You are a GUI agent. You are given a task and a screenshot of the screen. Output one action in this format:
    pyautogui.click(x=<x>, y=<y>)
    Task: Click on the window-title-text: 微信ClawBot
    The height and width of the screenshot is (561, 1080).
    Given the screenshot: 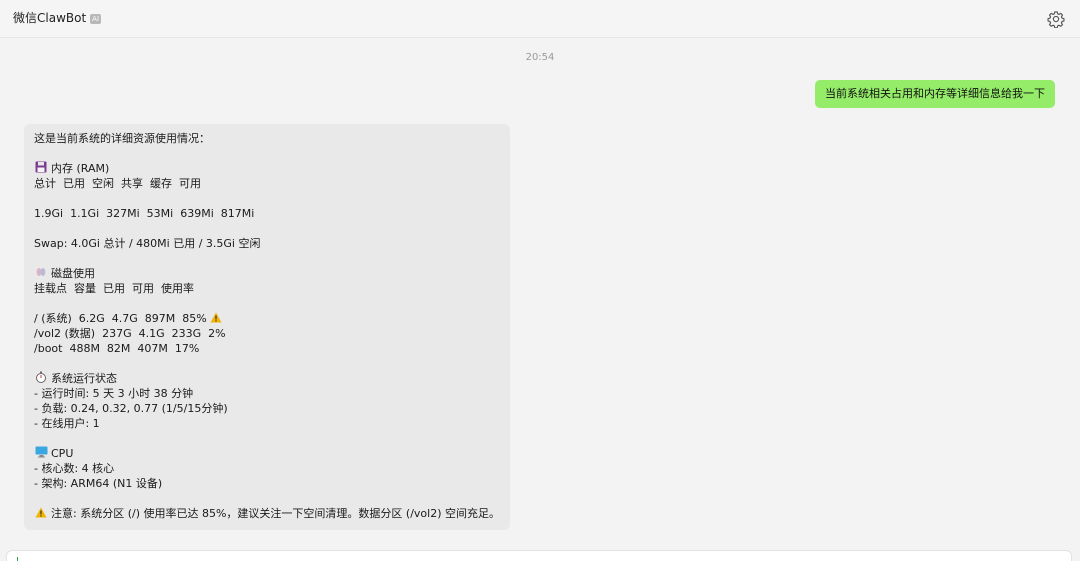 What is the action you would take?
    pyautogui.click(x=50, y=18)
    